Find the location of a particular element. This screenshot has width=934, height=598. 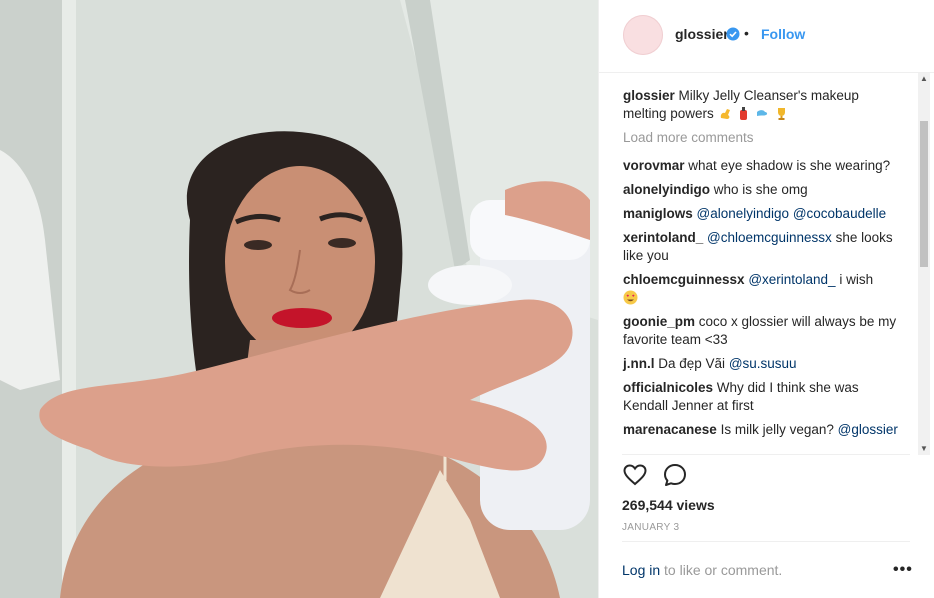

comment-mention: @chloemcguinnessx is located at coordinates (769, 237).